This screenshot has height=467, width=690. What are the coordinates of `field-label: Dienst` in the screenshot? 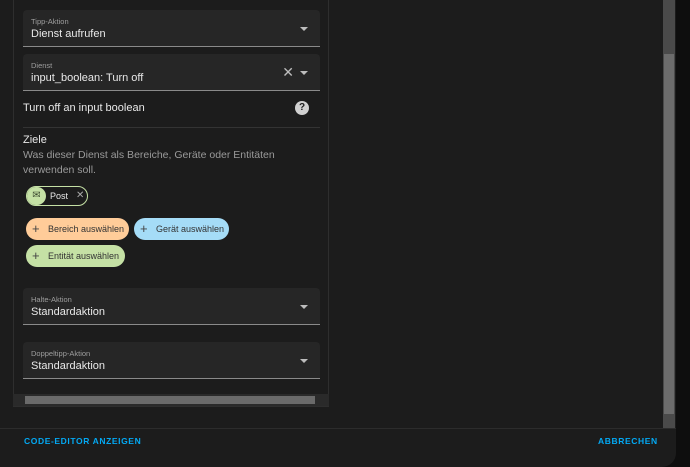 It's located at (42, 65).